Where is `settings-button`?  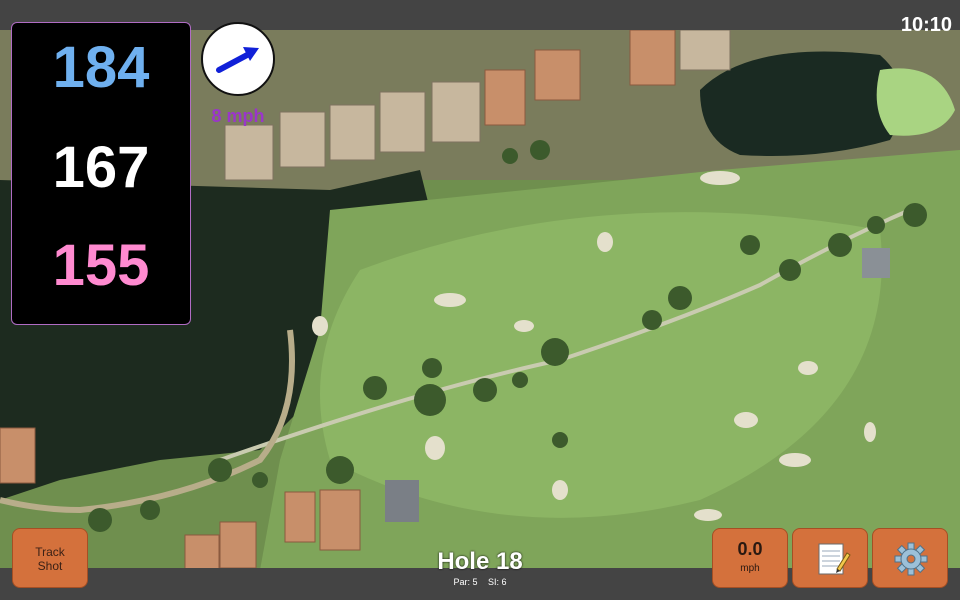
settings-button is located at coordinates (910, 558).